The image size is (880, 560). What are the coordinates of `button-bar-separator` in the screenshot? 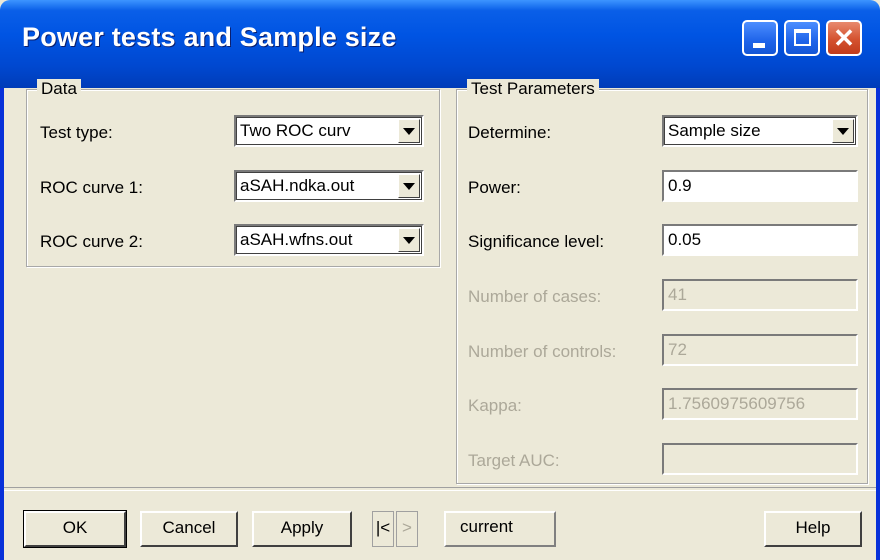 It's located at (440, 489).